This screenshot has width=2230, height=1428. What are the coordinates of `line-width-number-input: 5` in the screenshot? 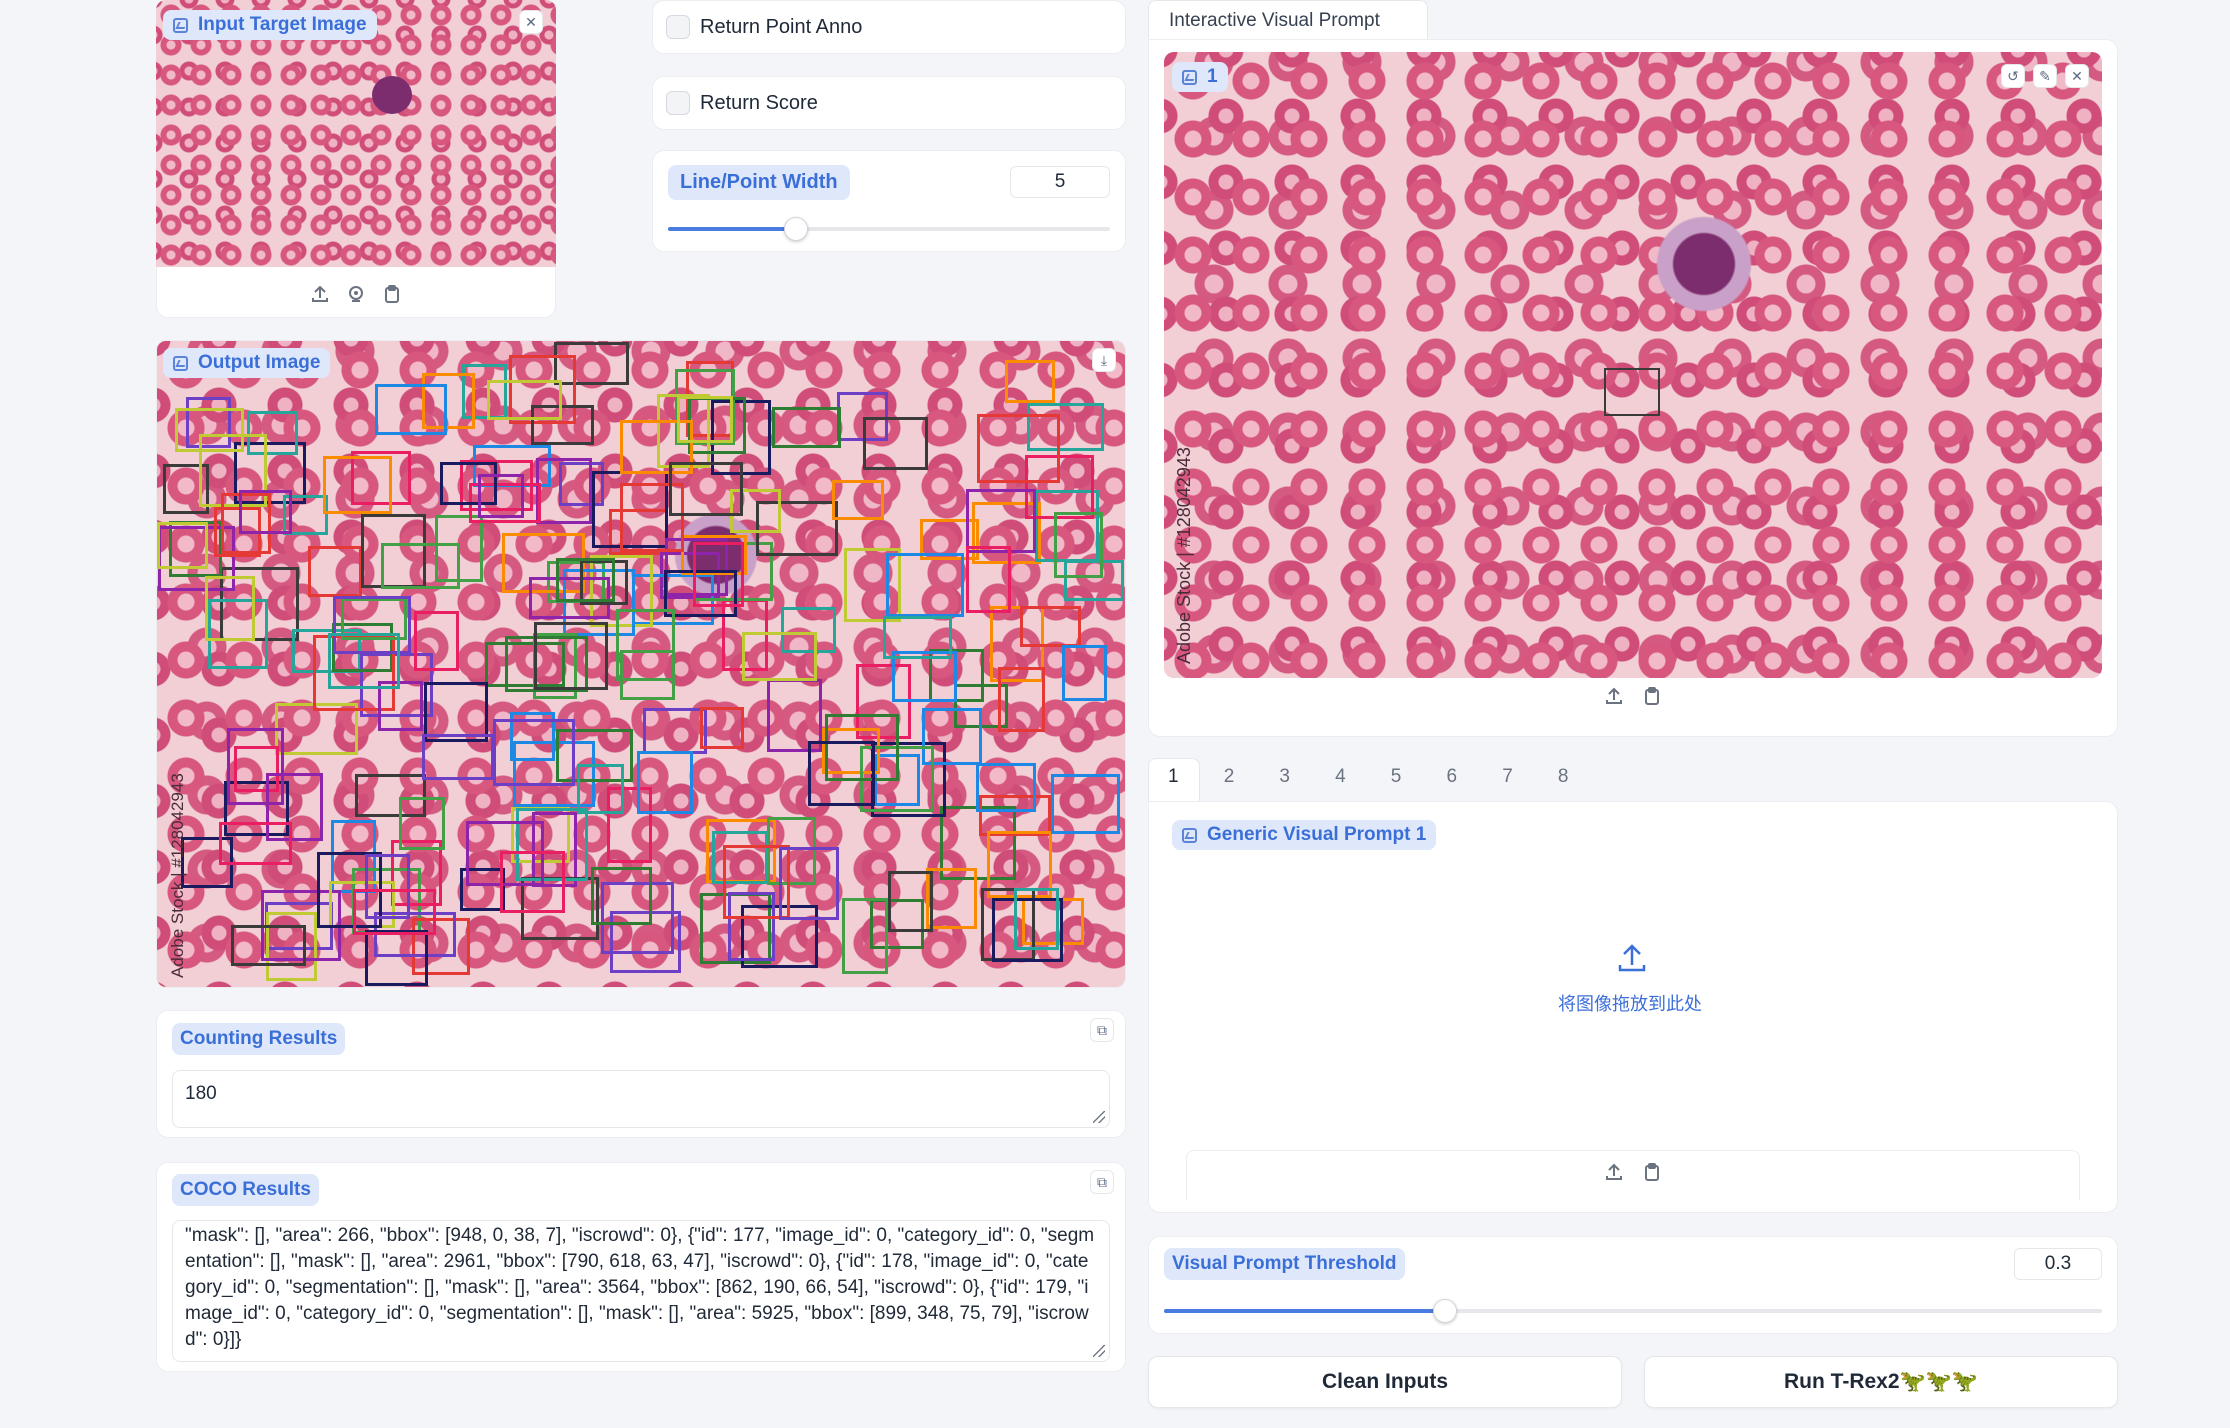 It's located at (1060, 182).